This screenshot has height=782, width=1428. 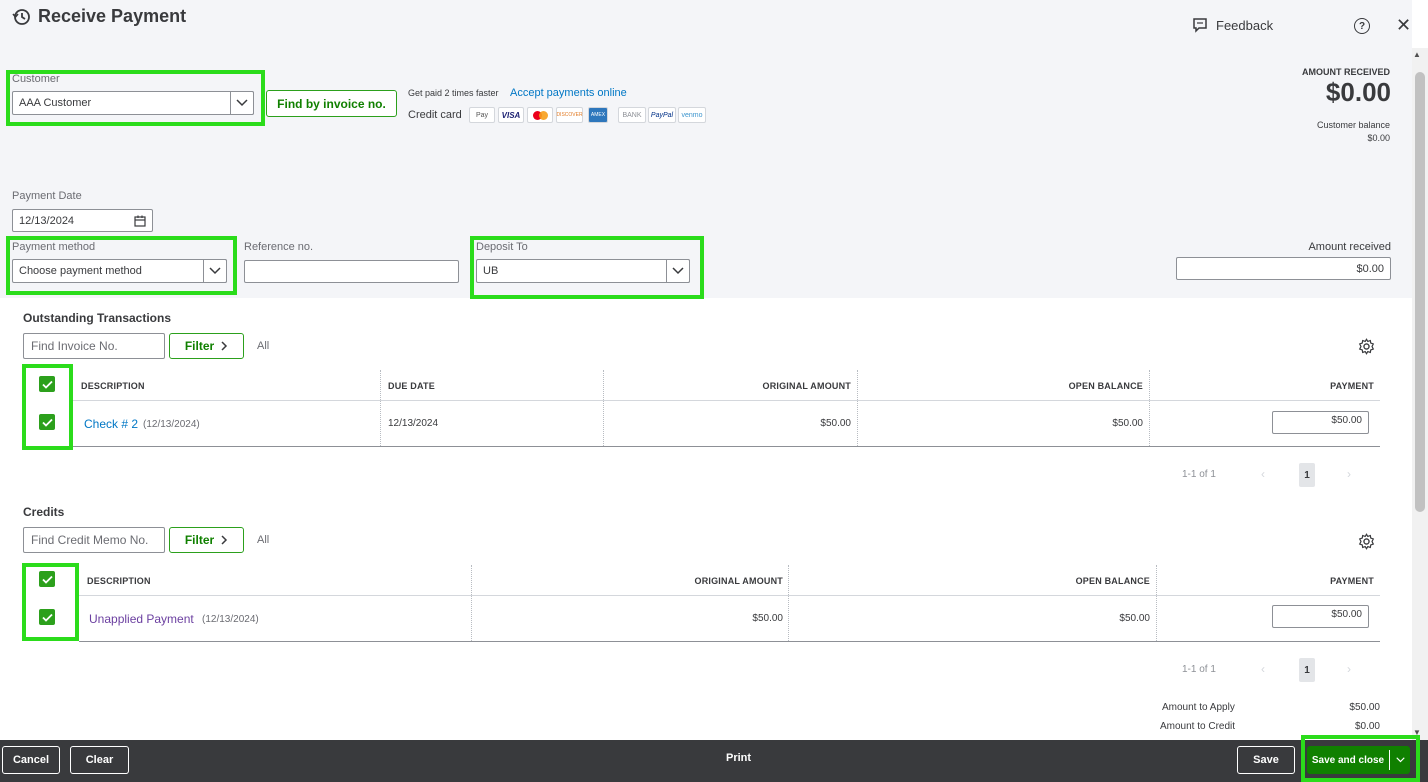 What do you see at coordinates (1349, 247) in the screenshot?
I see `amount-received-field-label: Amount received` at bounding box center [1349, 247].